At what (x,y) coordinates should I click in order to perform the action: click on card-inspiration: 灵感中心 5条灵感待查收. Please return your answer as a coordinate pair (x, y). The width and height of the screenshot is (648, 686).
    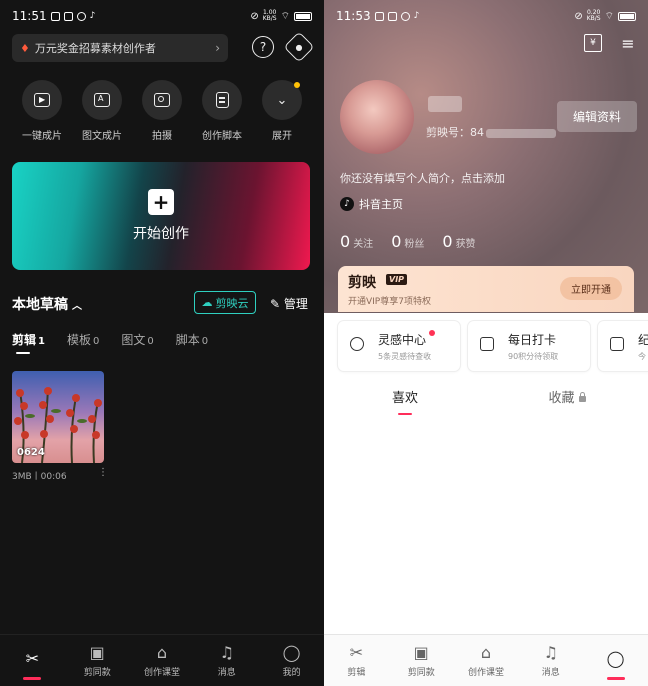
    Looking at the image, I should click on (399, 346).